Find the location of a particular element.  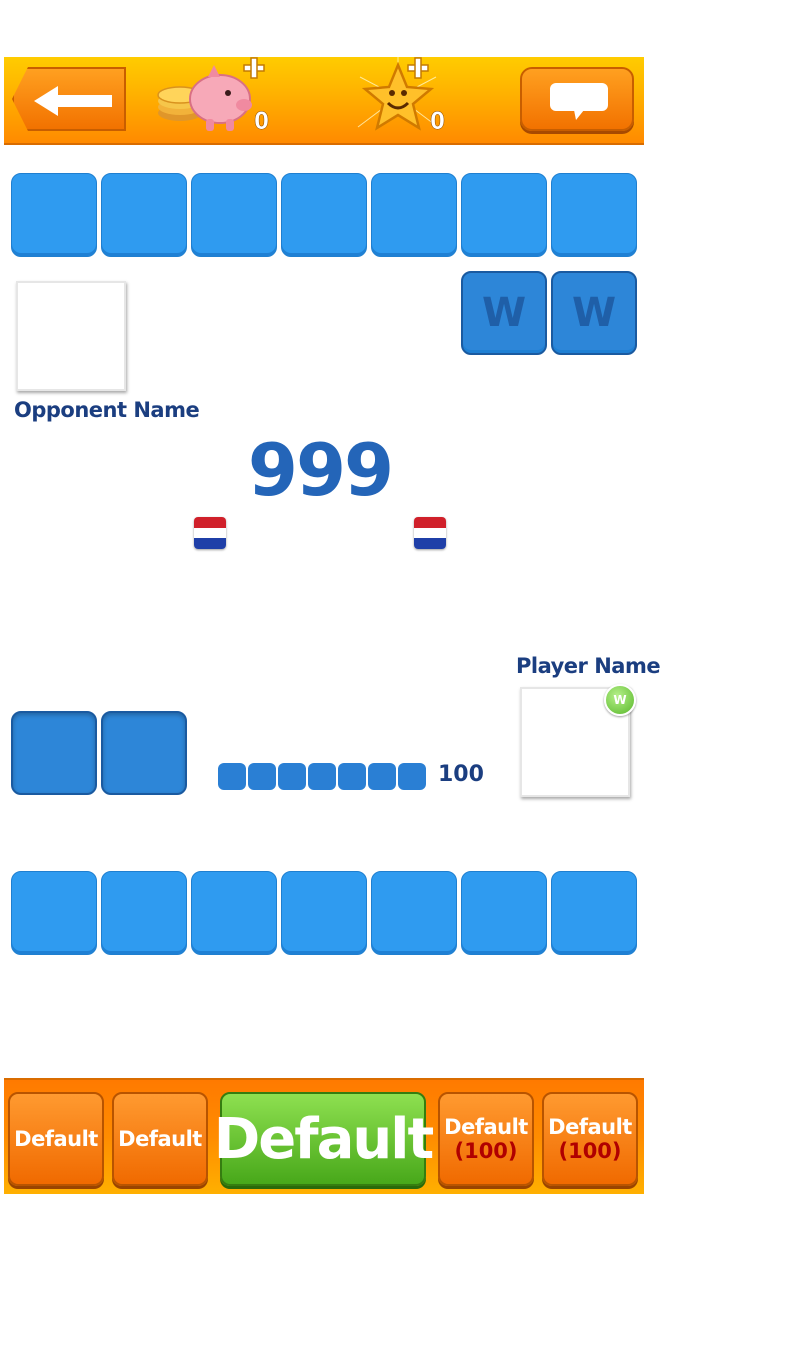

coins-display: 0 is located at coordinates (214, 101).